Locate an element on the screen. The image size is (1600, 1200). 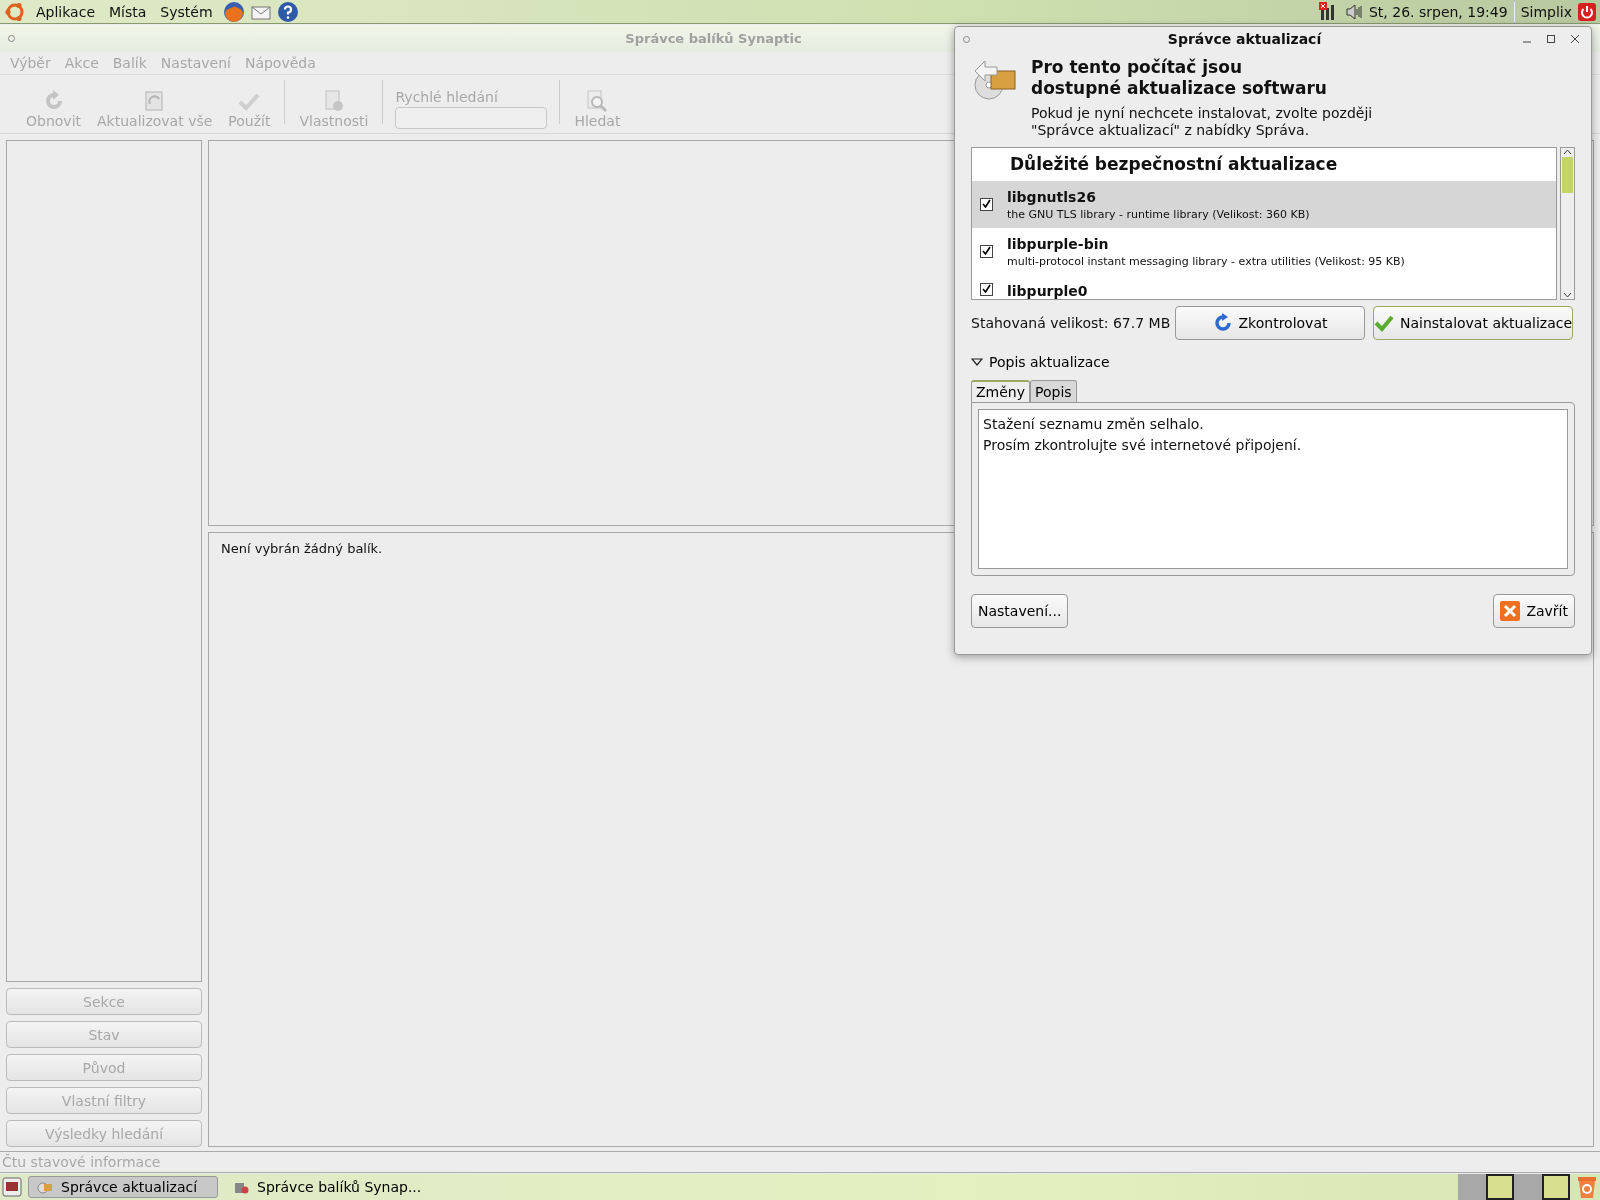
tab: Popis is located at coordinates (1053, 391).